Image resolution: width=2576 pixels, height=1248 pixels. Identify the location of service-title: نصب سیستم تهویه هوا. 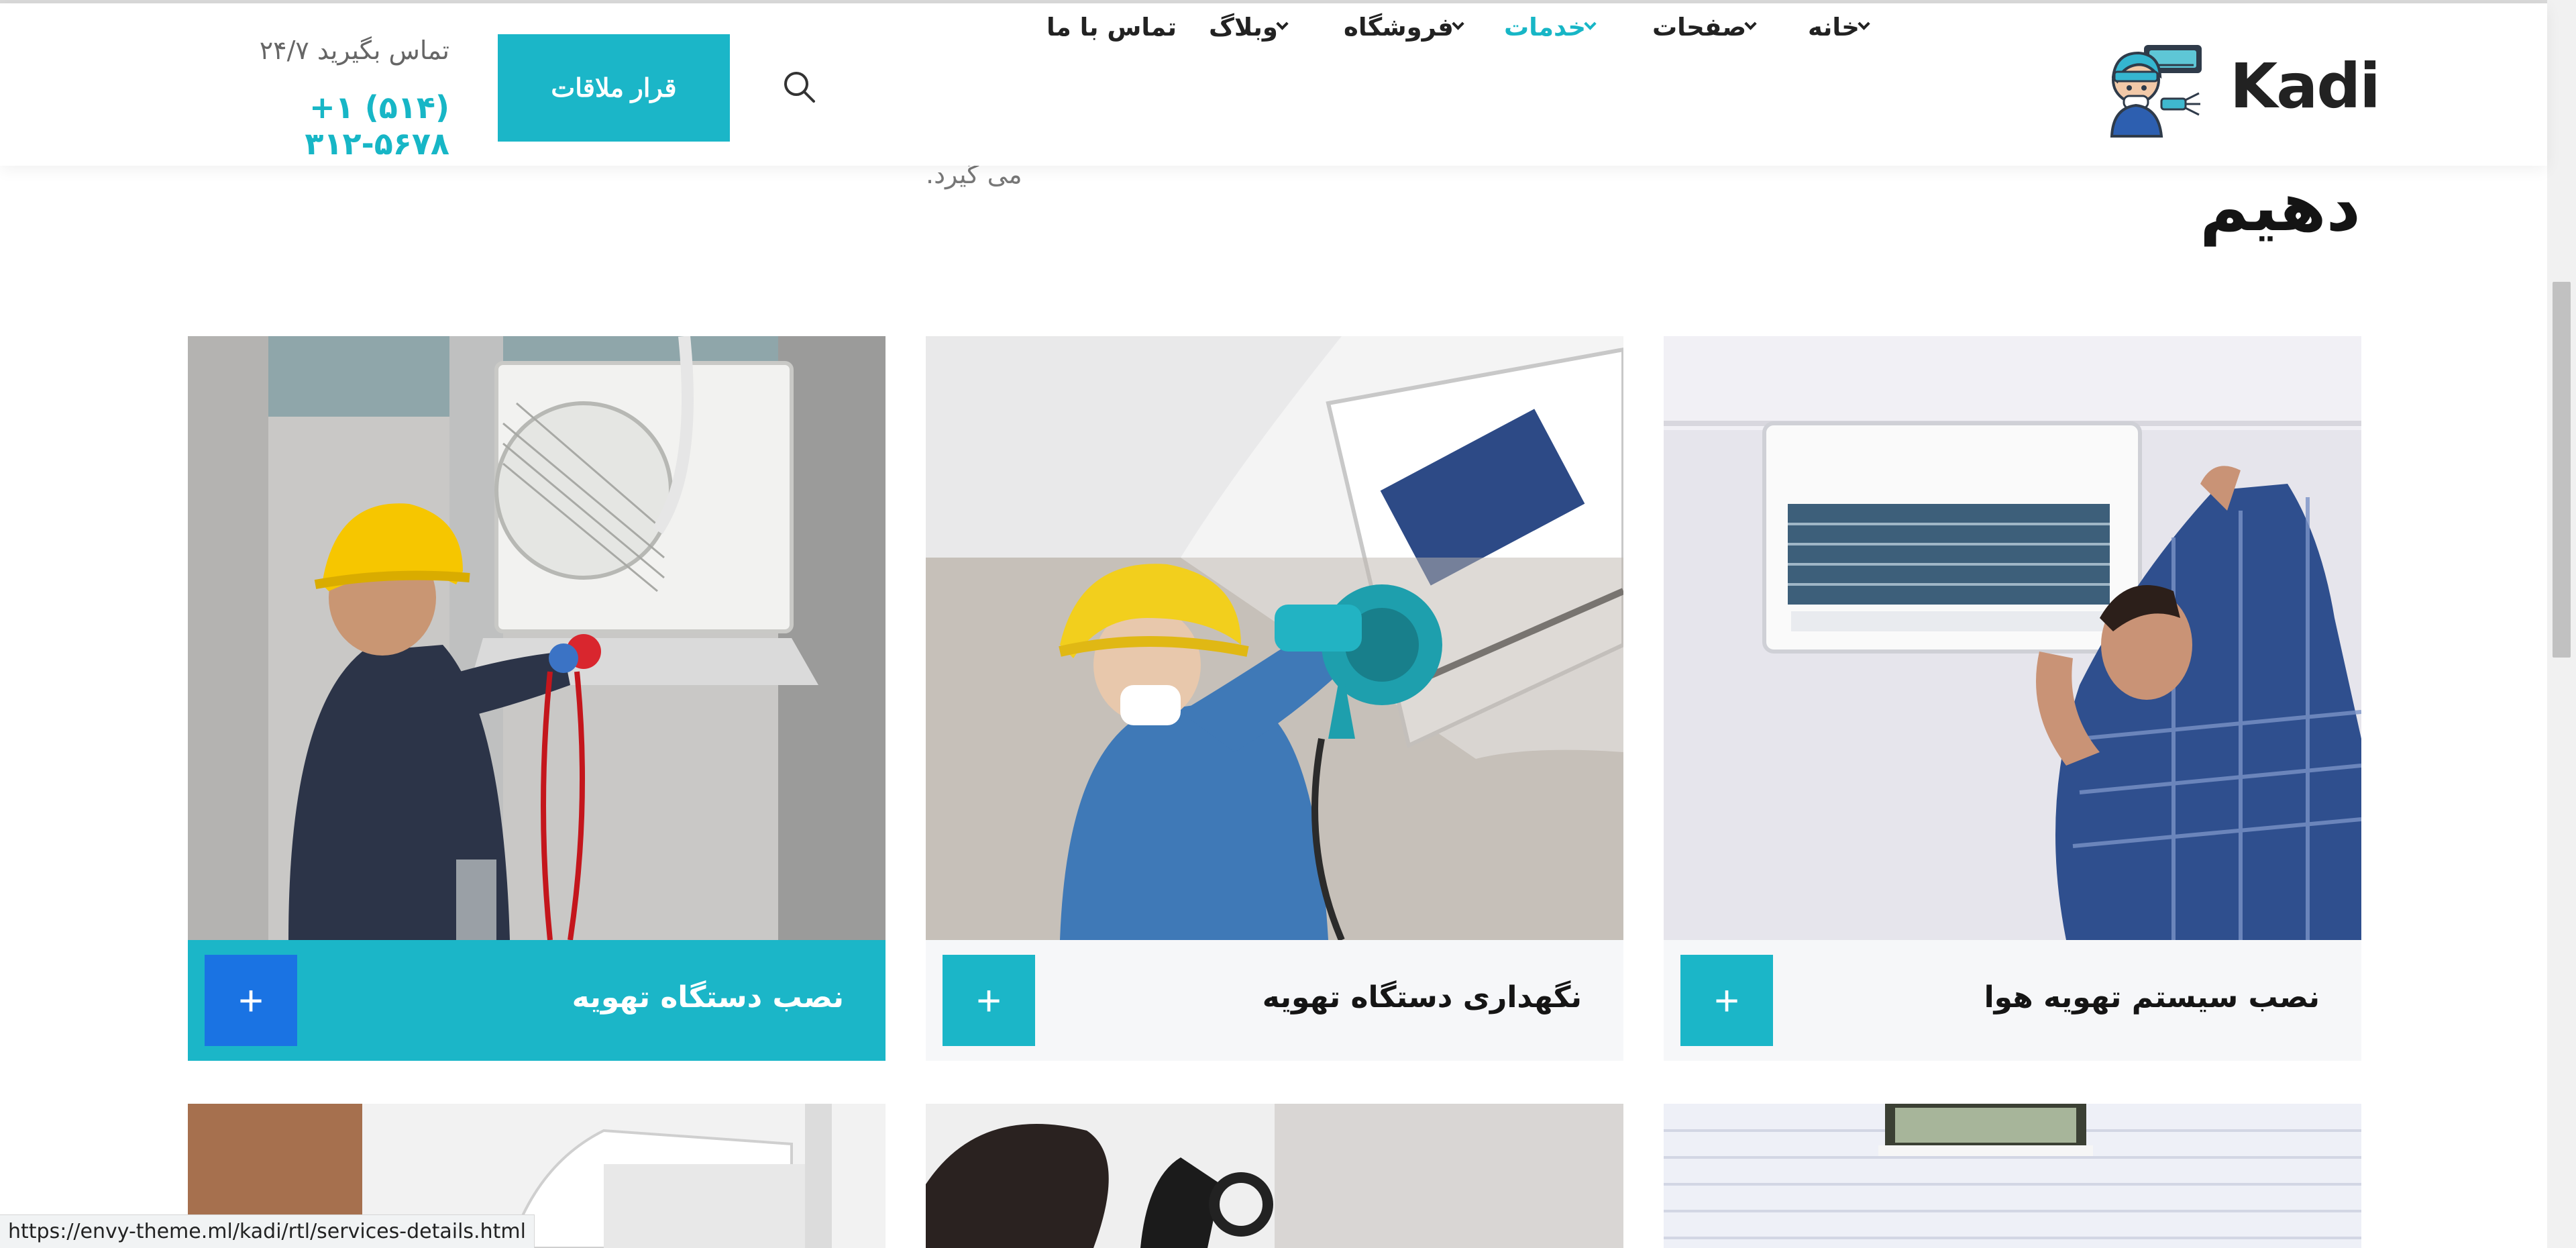
(2152, 997).